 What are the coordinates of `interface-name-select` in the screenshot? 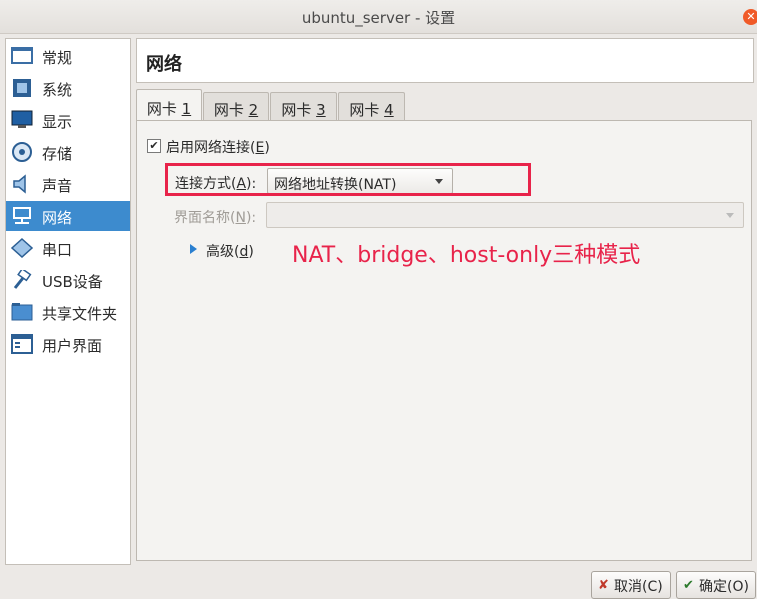 It's located at (505, 215).